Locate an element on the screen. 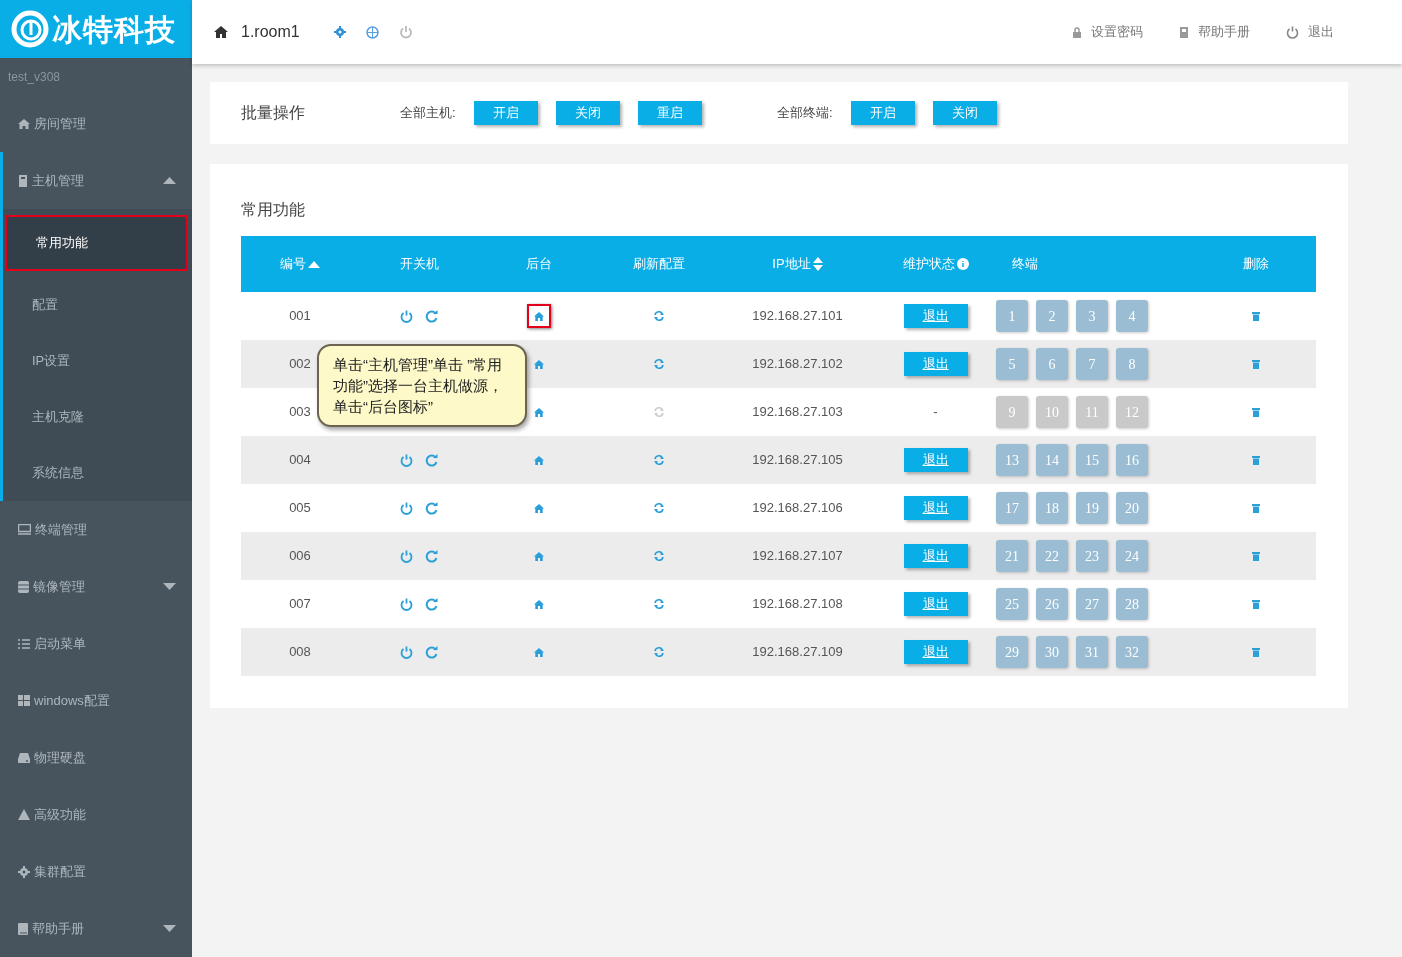  sidebar-item: 启动菜单 is located at coordinates (96, 643).